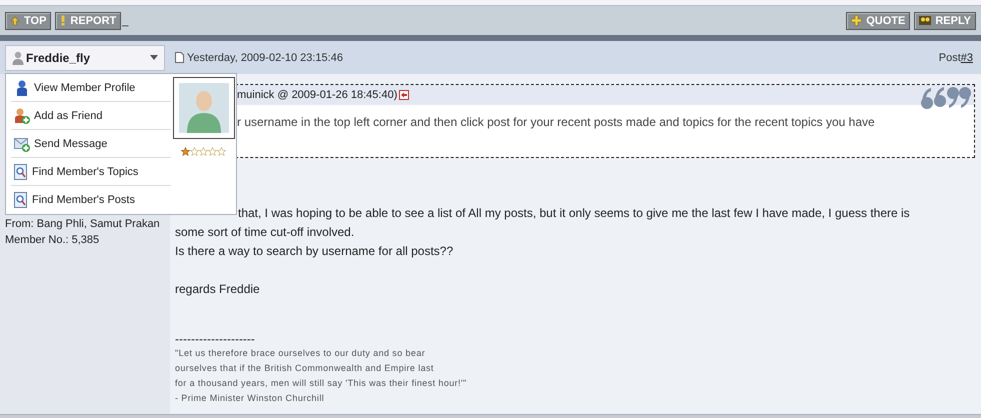 The width and height of the screenshot is (981, 418). Describe the element at coordinates (52, 240) in the screenshot. I see `member-number: Member No.: 5,385` at that location.